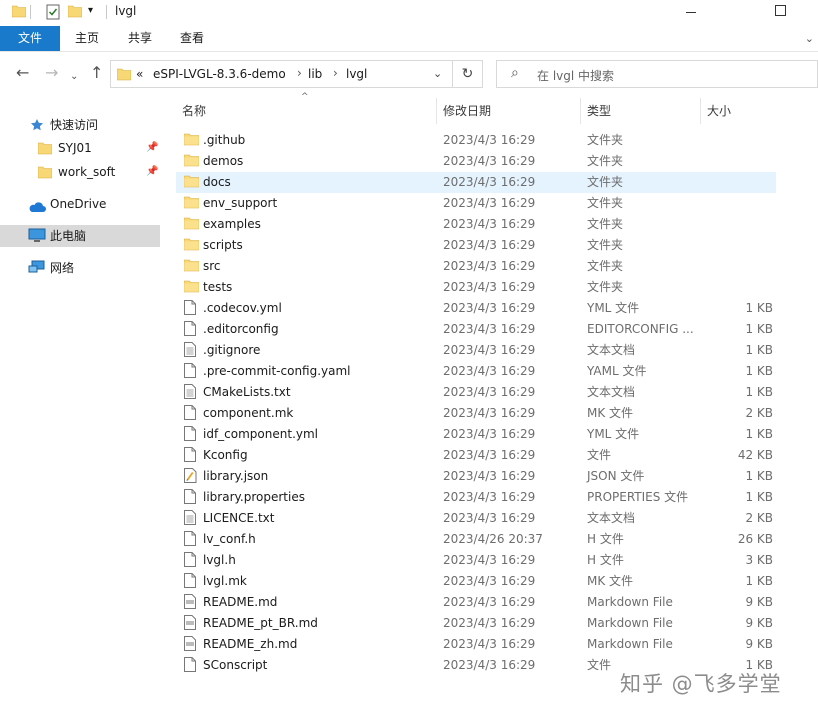  Describe the element at coordinates (51, 73) in the screenshot. I see `forward-button: →` at that location.